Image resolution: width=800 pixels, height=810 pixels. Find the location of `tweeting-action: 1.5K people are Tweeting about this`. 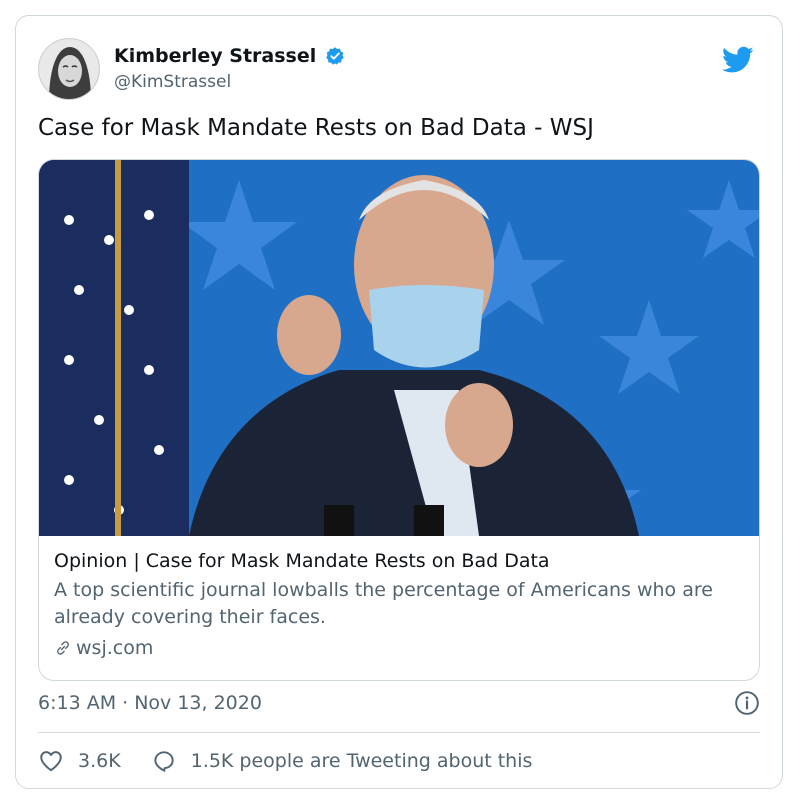

tweeting-action: 1.5K people are Tweeting about this is located at coordinates (342, 761).